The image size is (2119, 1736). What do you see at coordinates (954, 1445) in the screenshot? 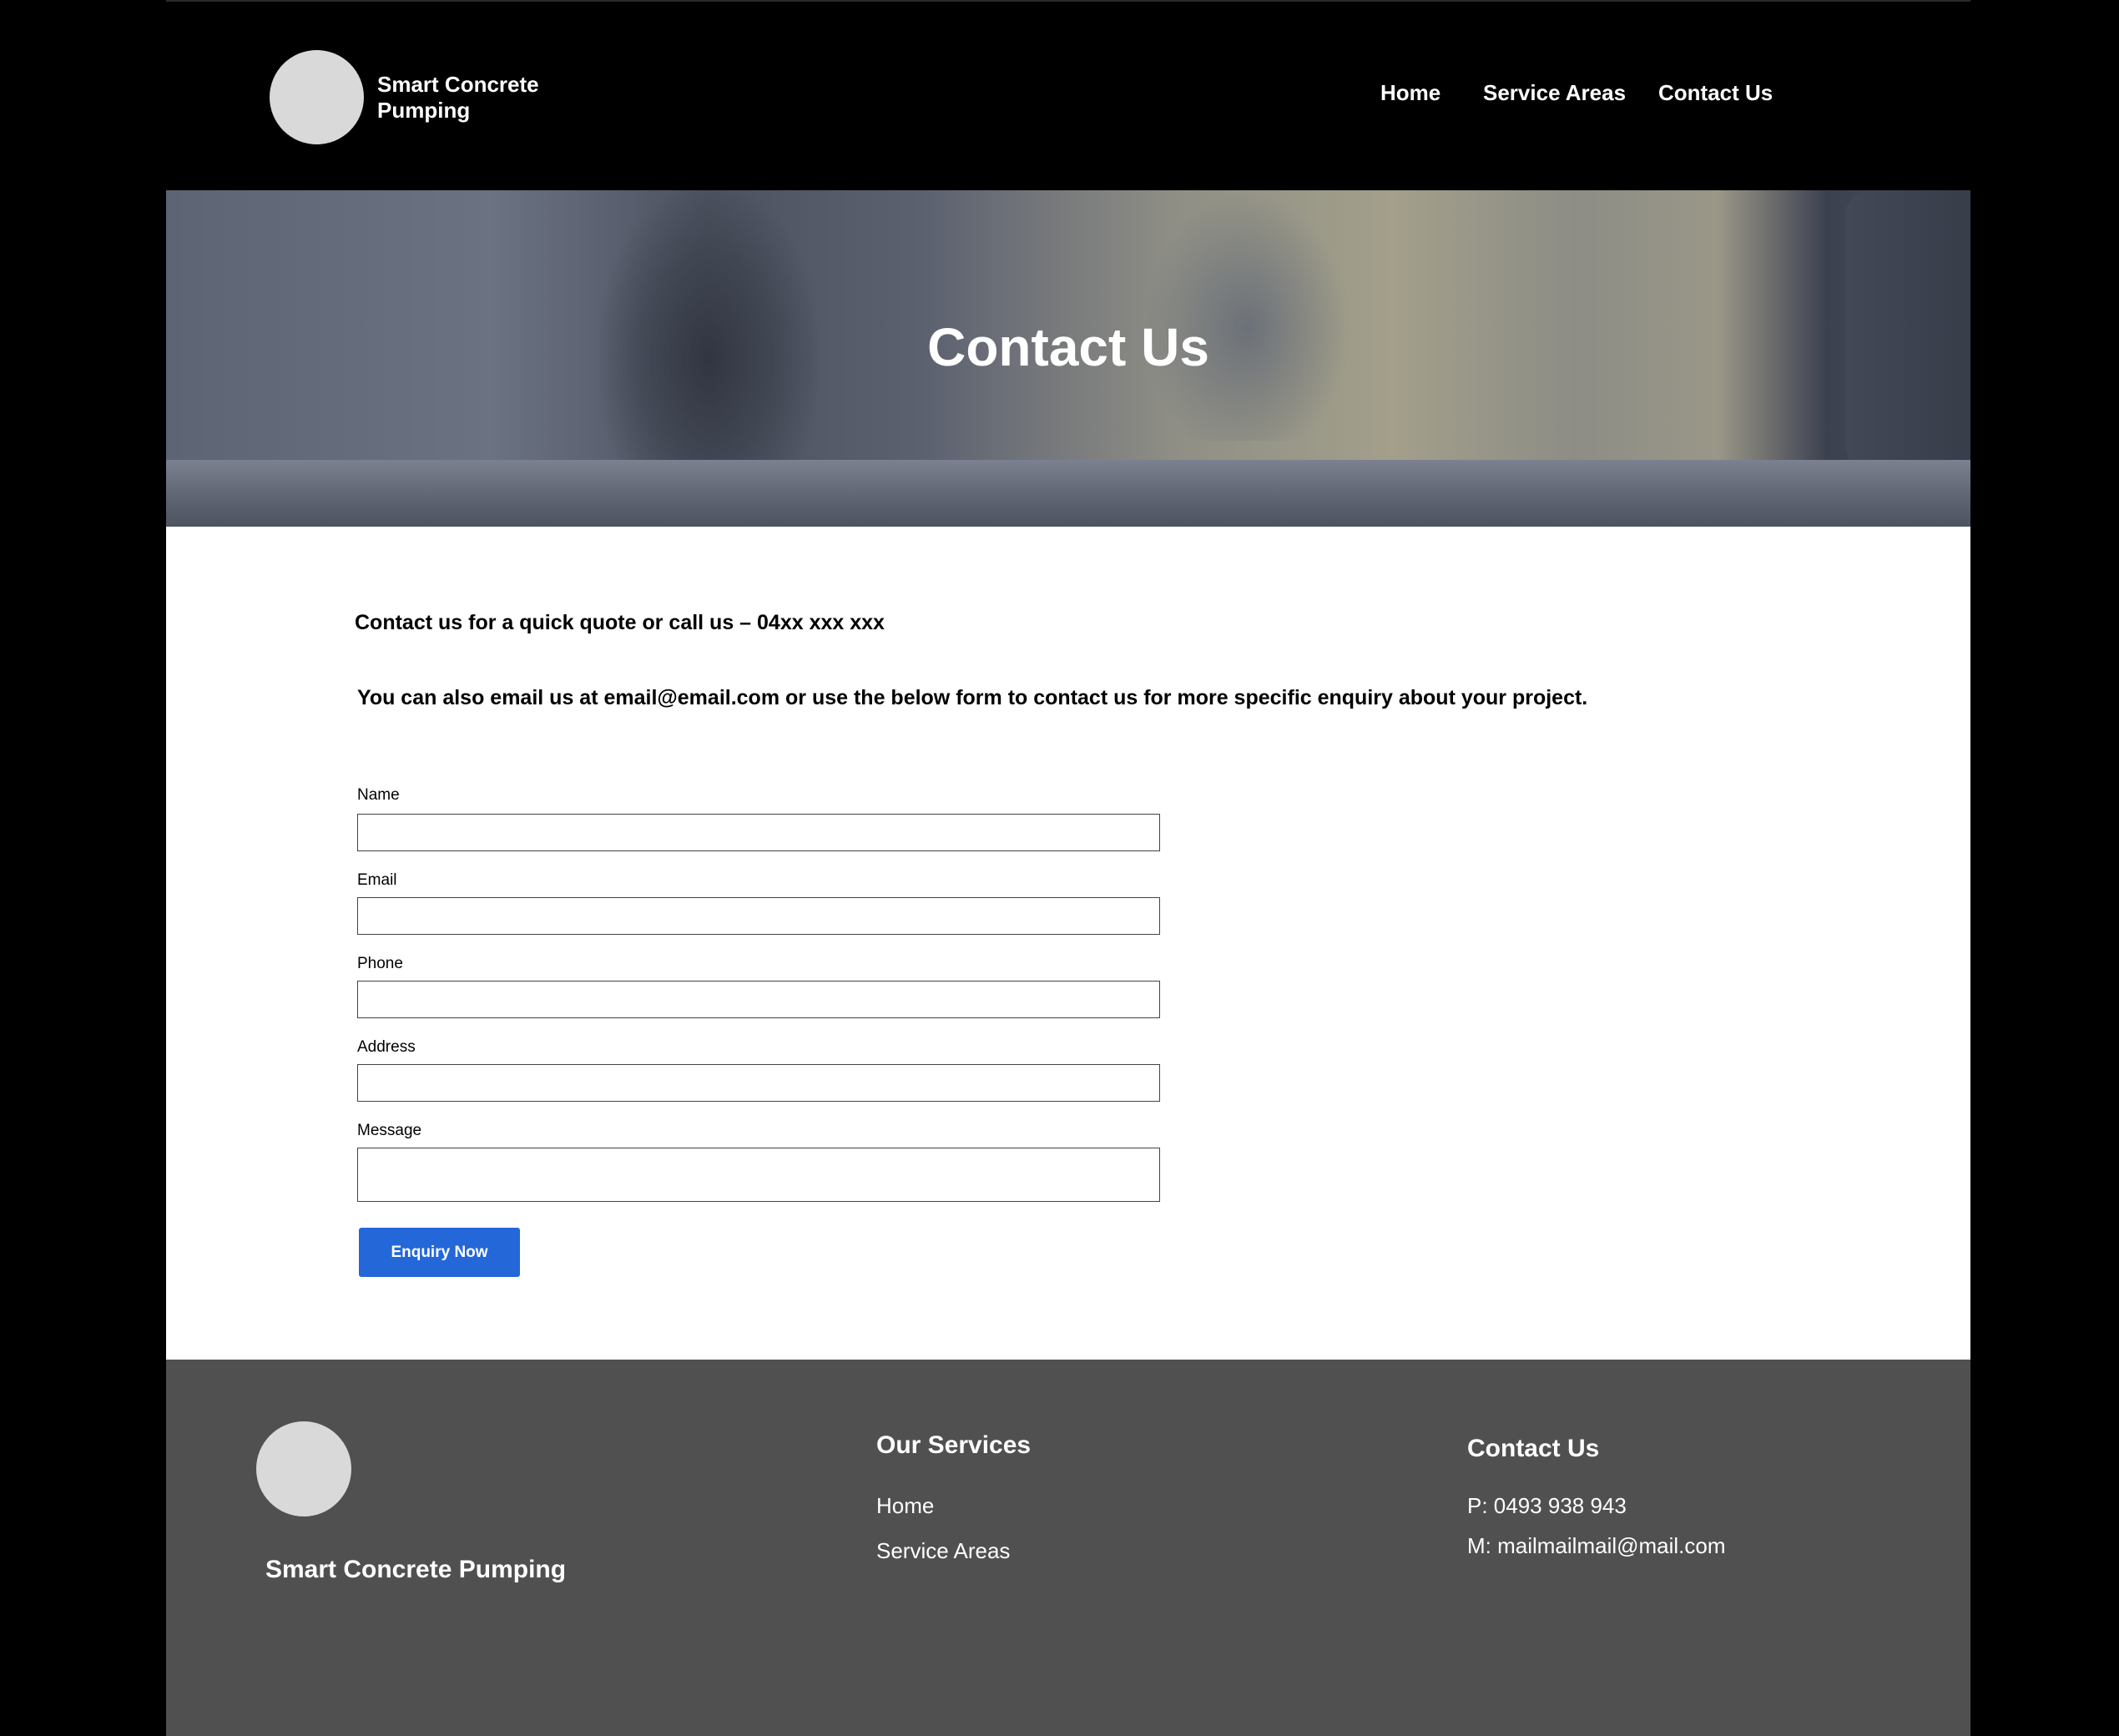
I see `footer-services-heading: Our Services` at bounding box center [954, 1445].